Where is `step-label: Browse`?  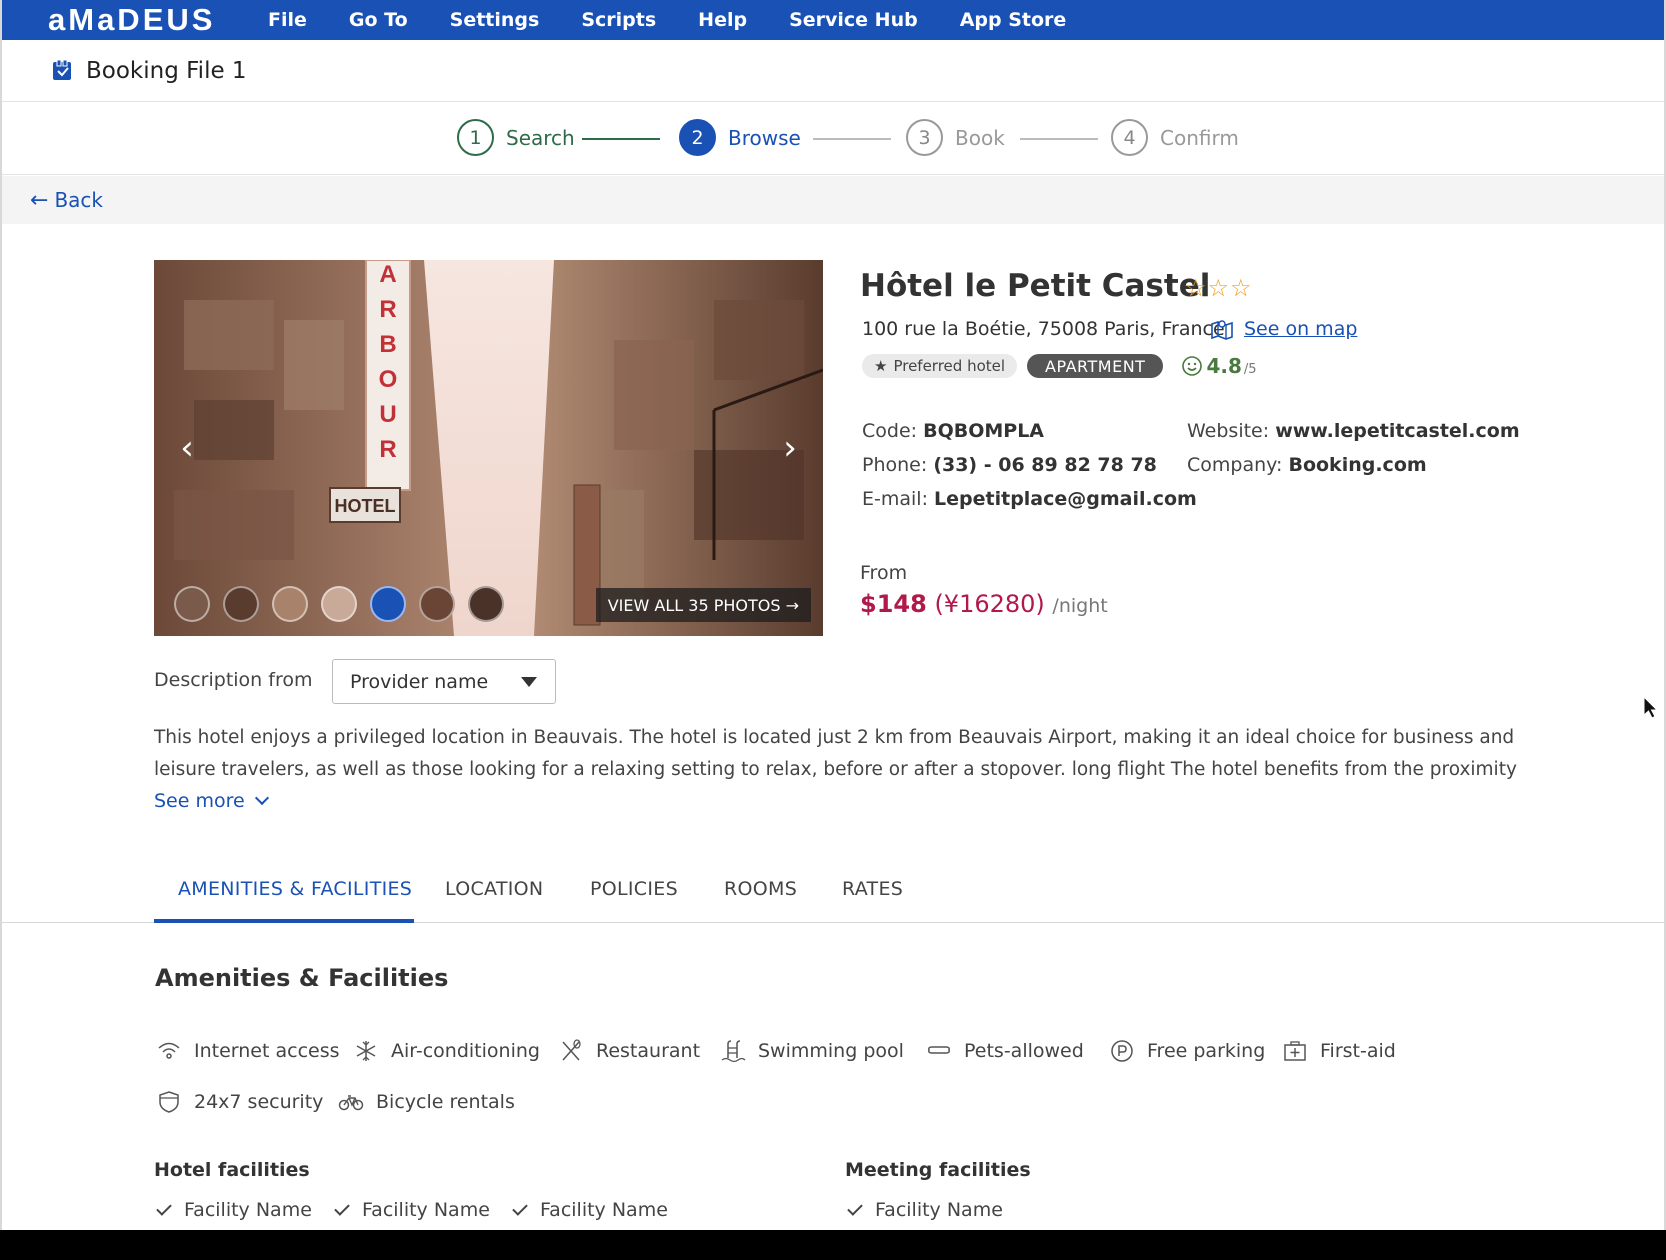
step-label: Browse is located at coordinates (764, 137).